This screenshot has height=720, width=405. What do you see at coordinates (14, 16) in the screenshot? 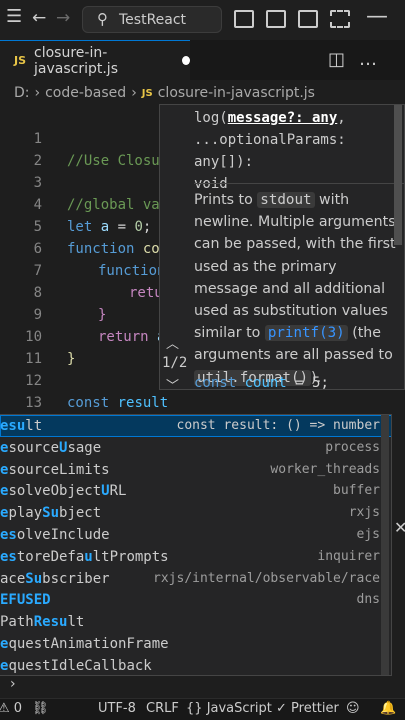
I see `menu-icon: ☰` at bounding box center [14, 16].